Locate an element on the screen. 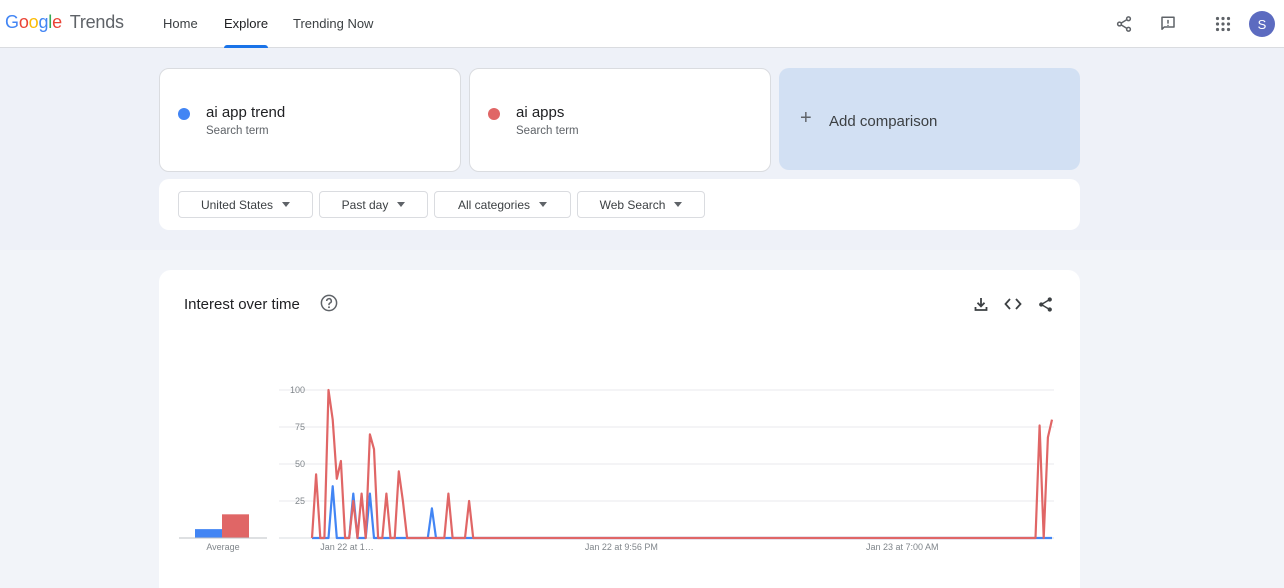 The image size is (1284, 588). logo-google: Google is located at coordinates (33, 22).